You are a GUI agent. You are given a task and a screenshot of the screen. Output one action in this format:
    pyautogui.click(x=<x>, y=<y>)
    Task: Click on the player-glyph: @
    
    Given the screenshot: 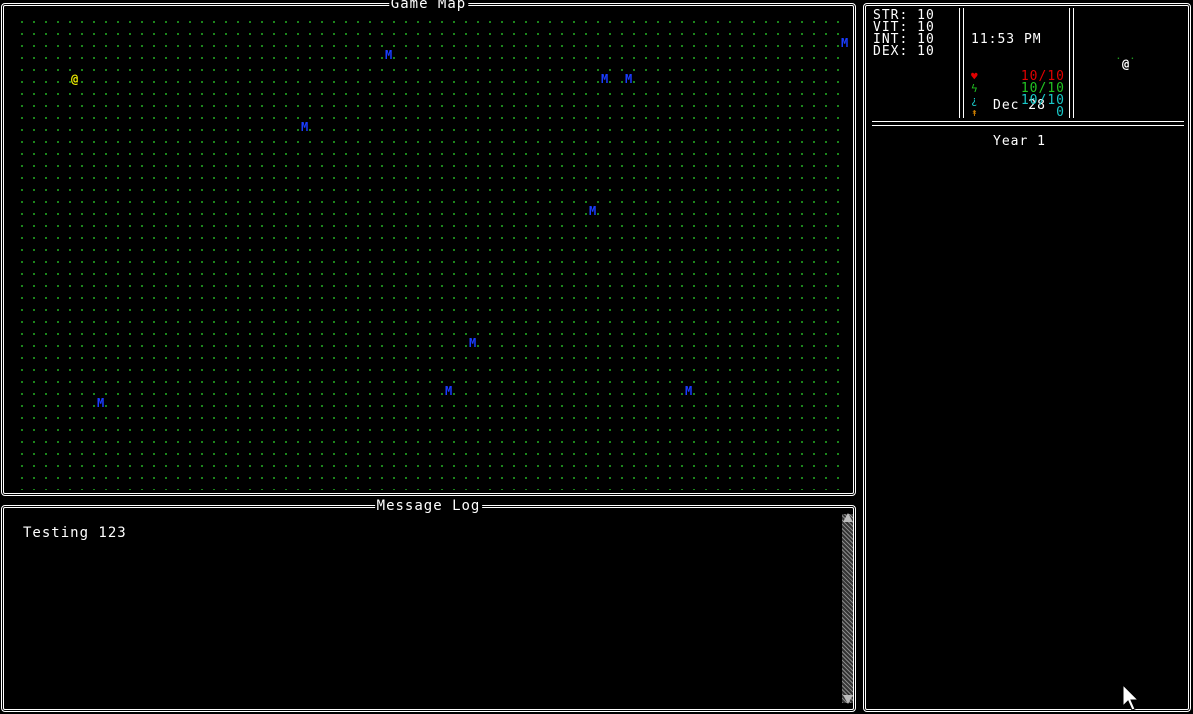 What is the action you would take?
    pyautogui.click(x=75, y=79)
    